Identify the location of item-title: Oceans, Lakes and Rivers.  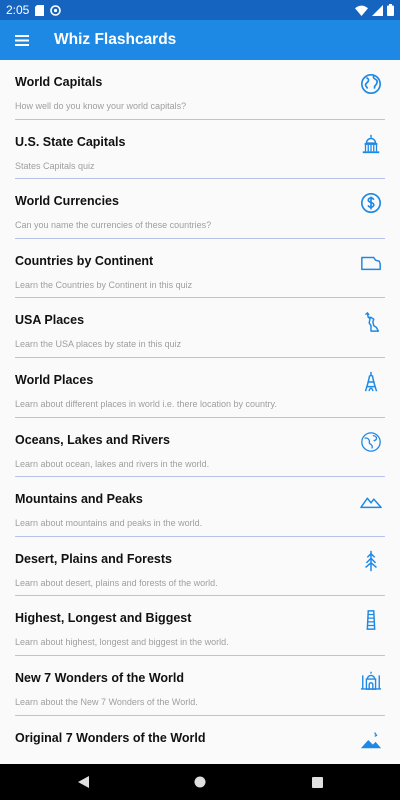
(92, 439).